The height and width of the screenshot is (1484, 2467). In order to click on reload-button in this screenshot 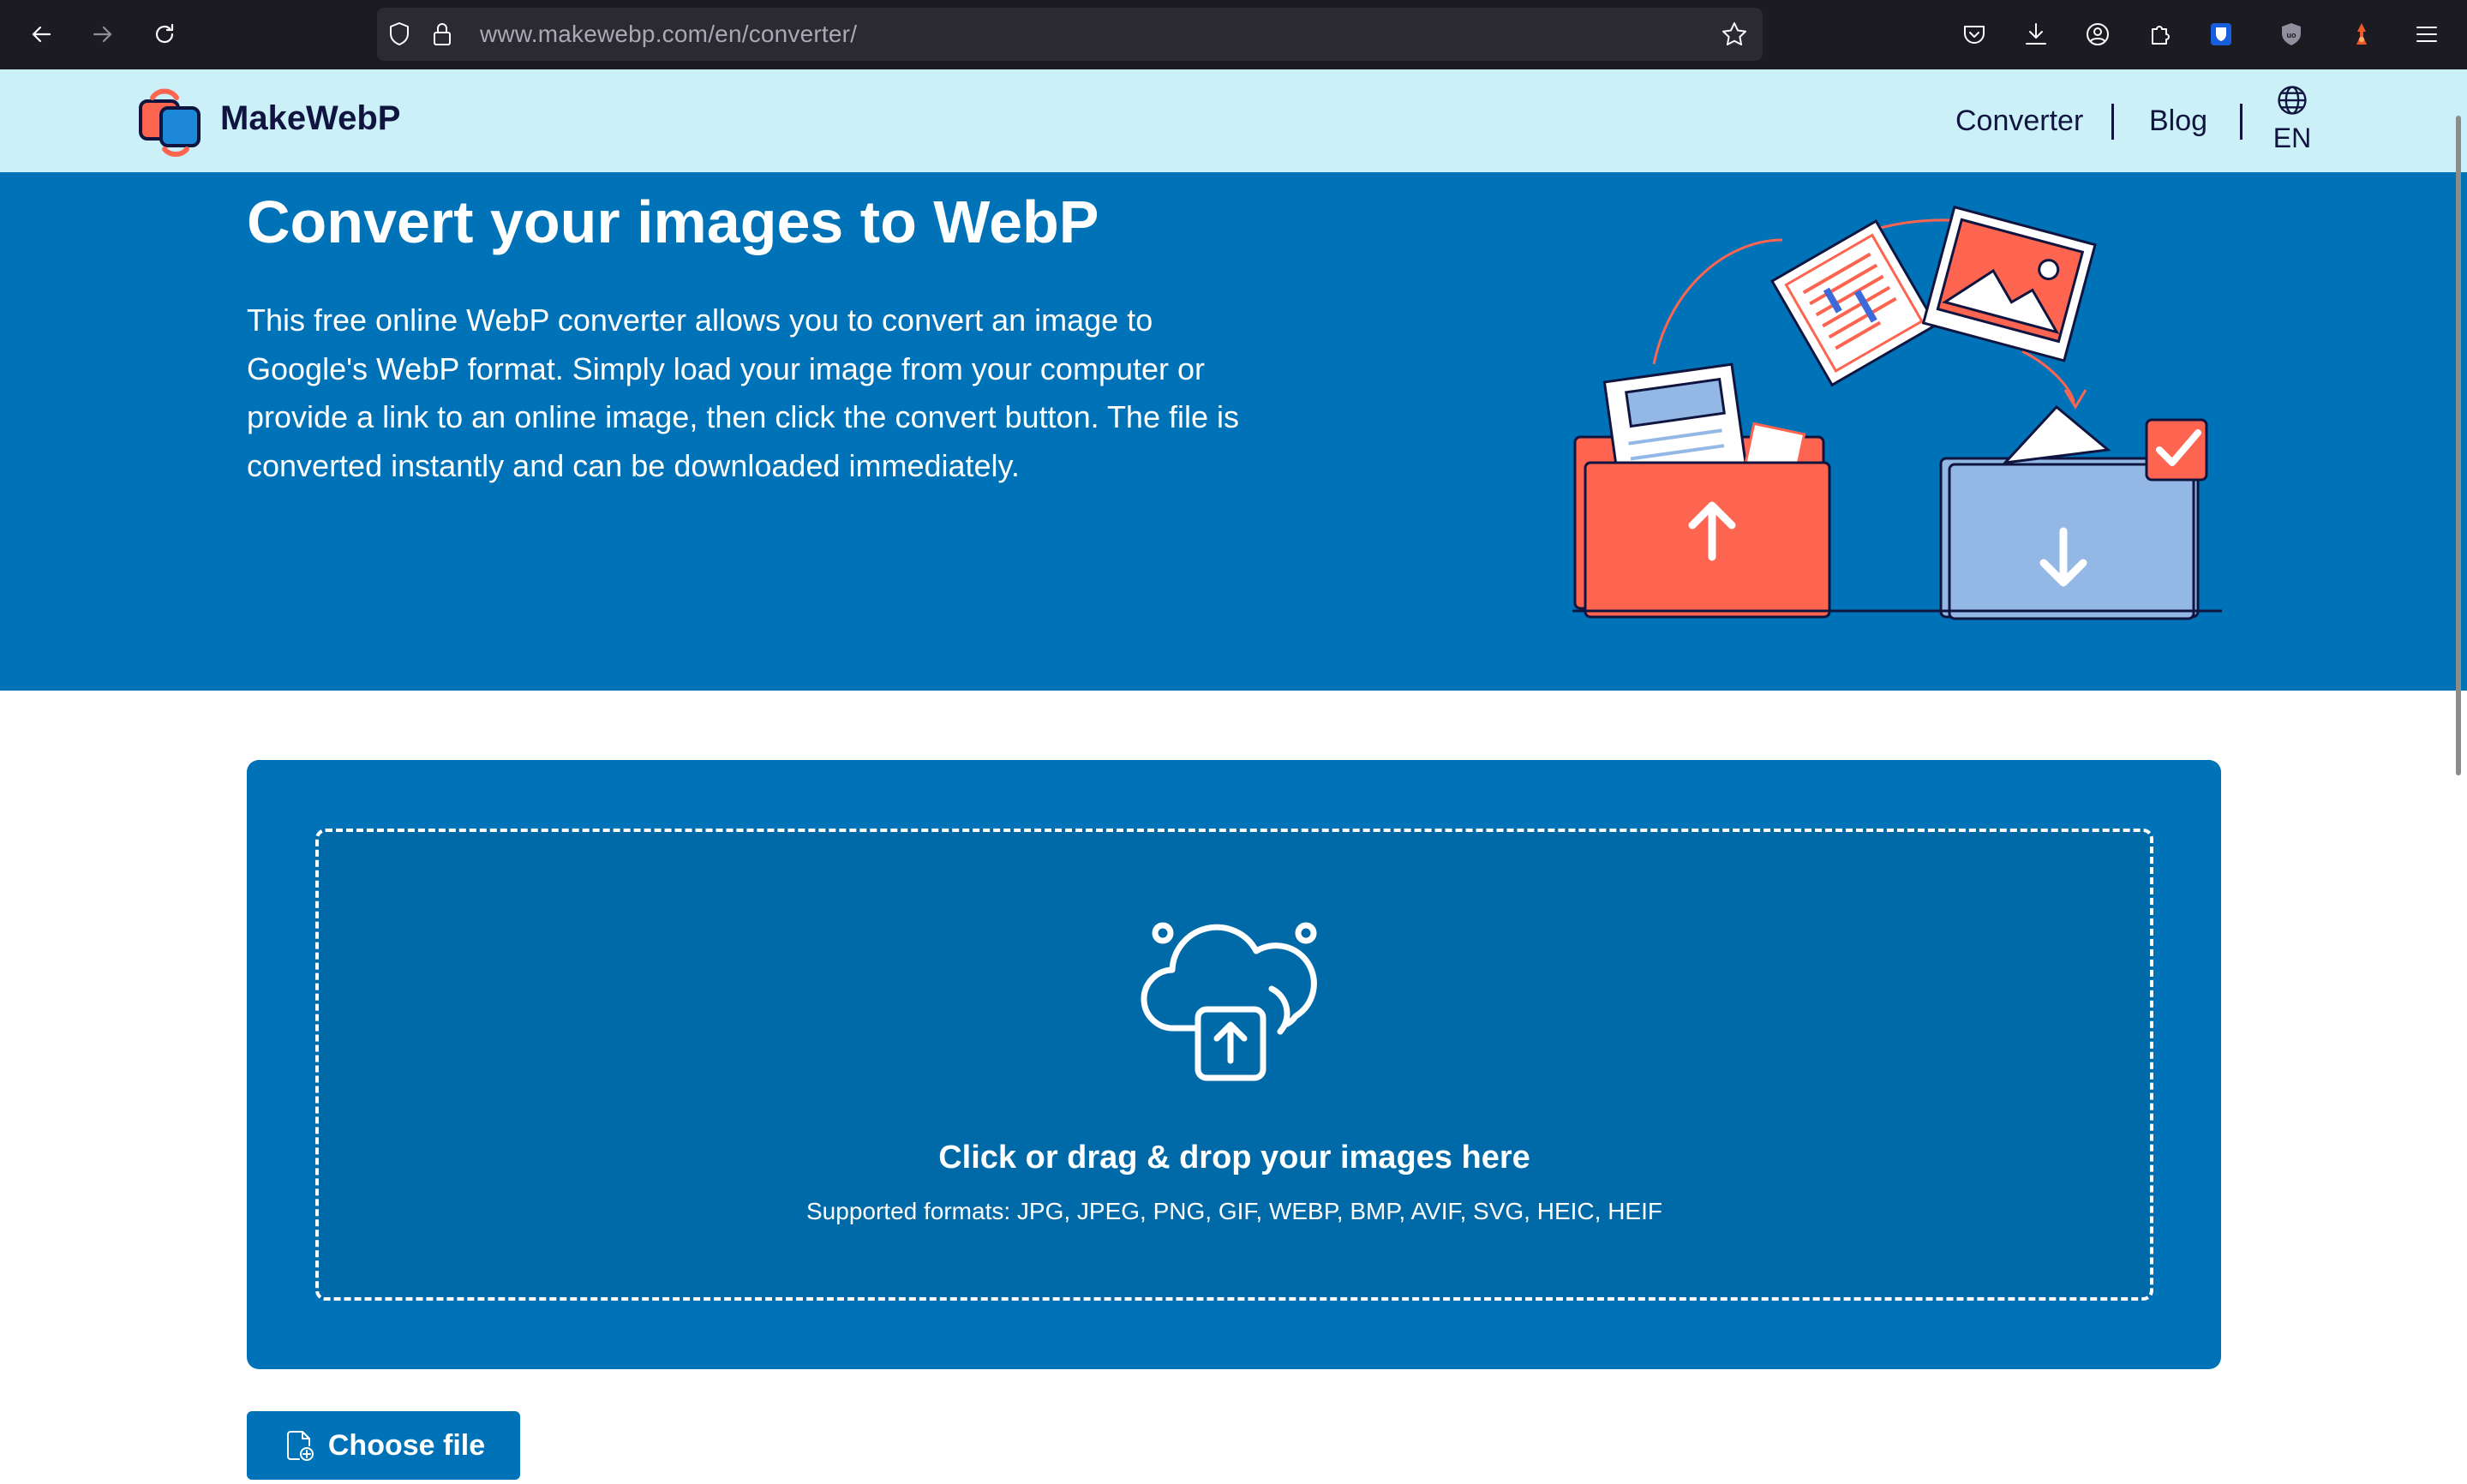, I will do `click(164, 34)`.